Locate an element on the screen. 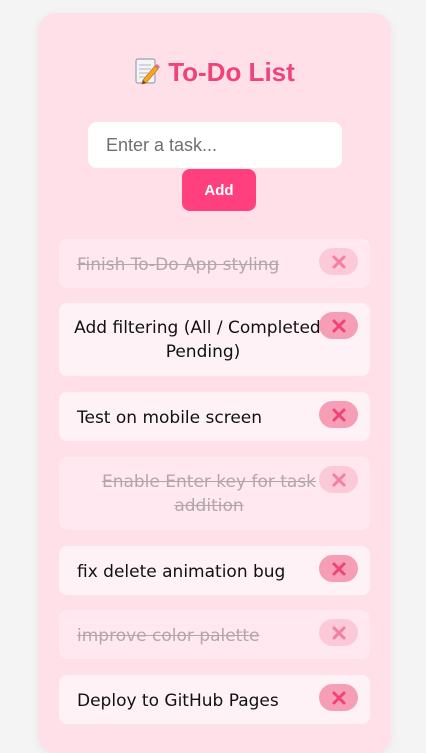 The width and height of the screenshot is (426, 753). task-text: Test on mobile screen is located at coordinates (170, 418).